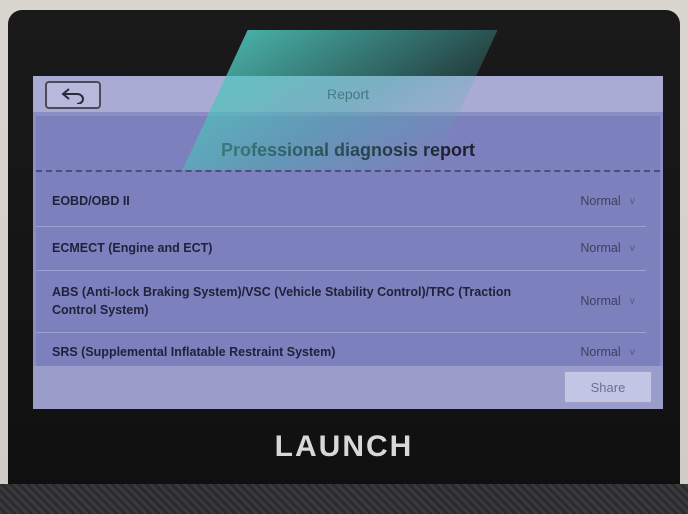  I want to click on report-header: Professional diagnosis report, so click(348, 148).